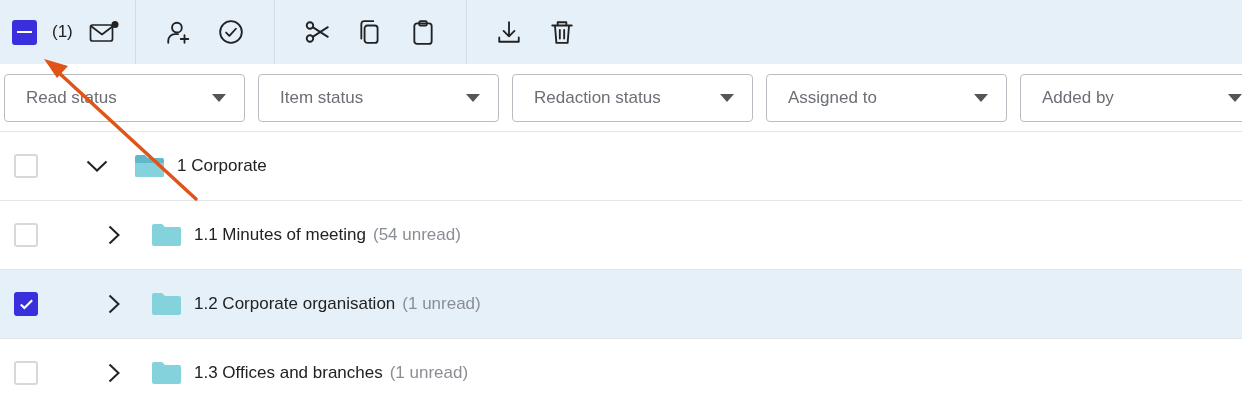 The width and height of the screenshot is (1242, 403). What do you see at coordinates (97, 166) in the screenshot?
I see `chevron-down-icon` at bounding box center [97, 166].